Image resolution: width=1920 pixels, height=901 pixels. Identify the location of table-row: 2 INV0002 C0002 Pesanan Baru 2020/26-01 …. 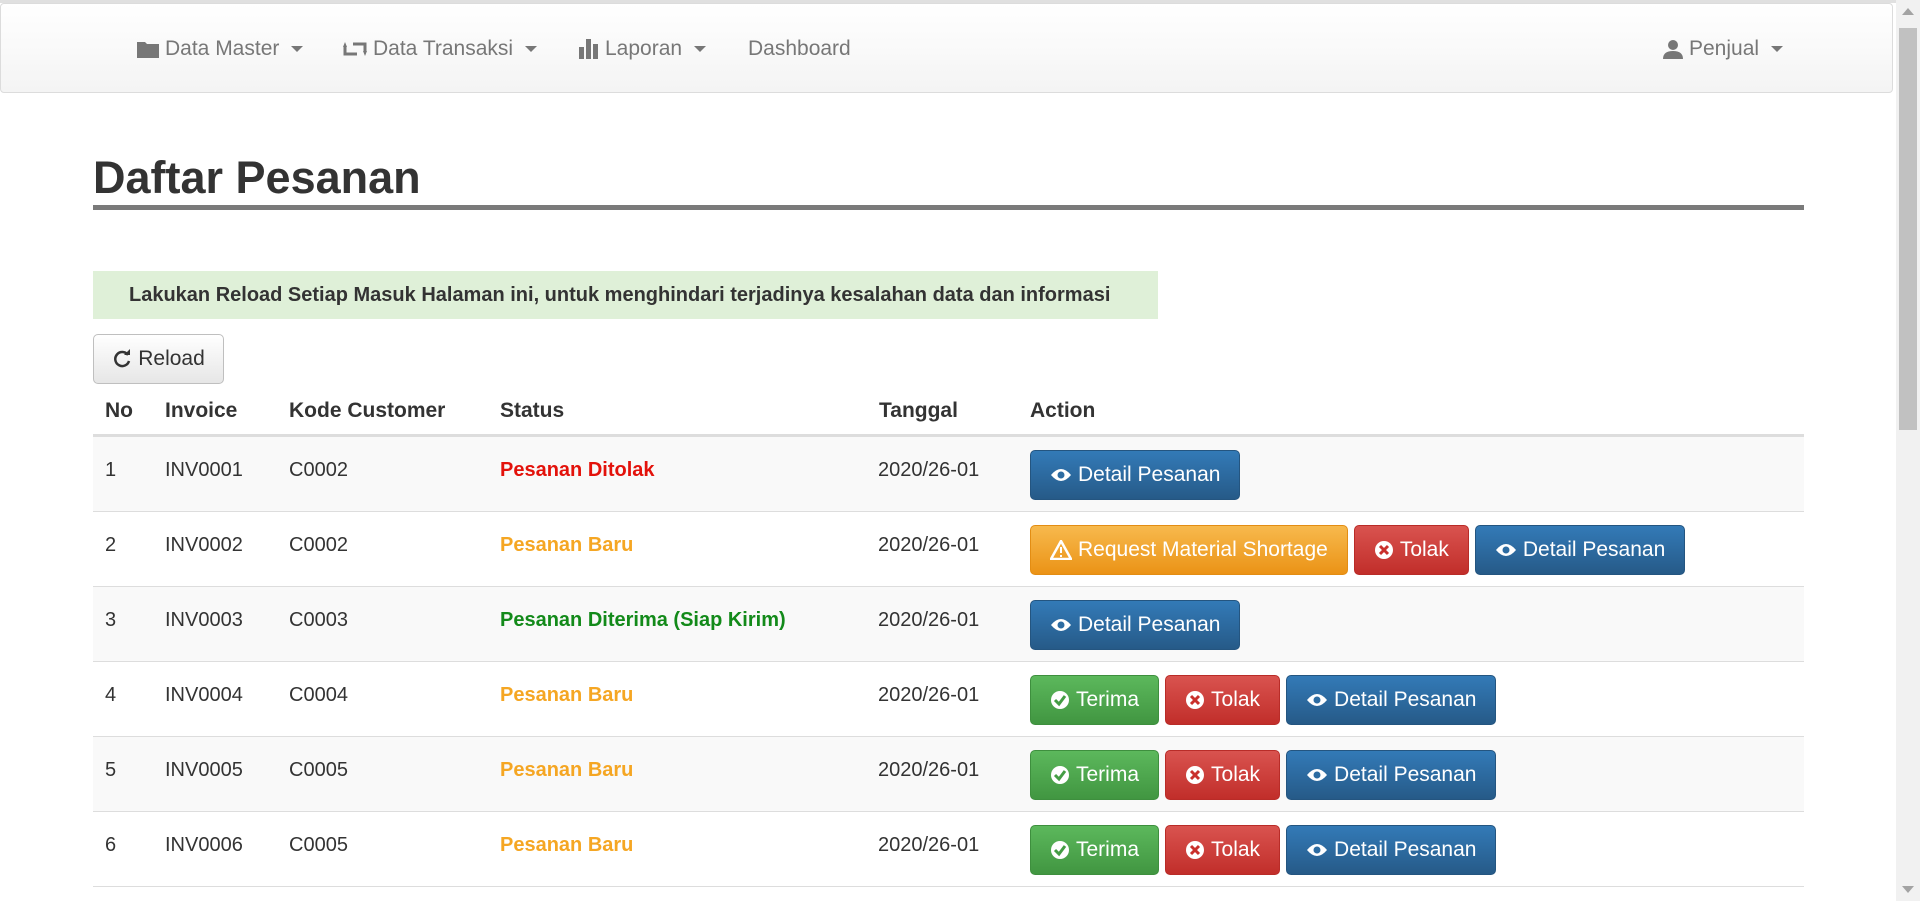
(948, 549).